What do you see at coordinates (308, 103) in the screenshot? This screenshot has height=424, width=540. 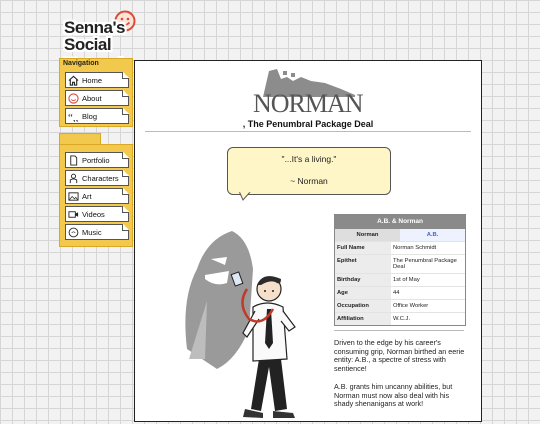 I see `page-title: NORMAN` at bounding box center [308, 103].